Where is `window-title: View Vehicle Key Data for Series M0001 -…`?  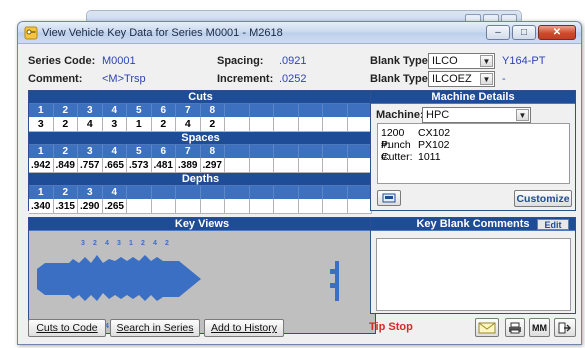 window-title: View Vehicle Key Data for Series M0001 -… is located at coordinates (162, 32).